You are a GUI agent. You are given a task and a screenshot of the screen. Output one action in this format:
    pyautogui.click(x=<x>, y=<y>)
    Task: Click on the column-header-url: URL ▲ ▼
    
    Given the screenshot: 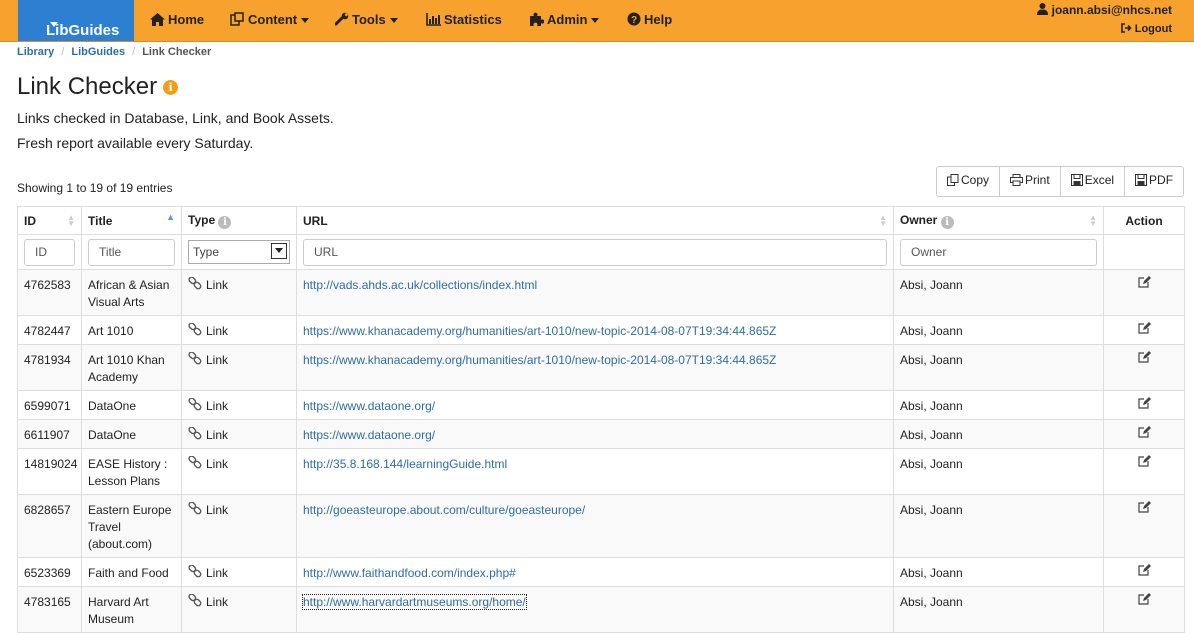 What is the action you would take?
    pyautogui.click(x=595, y=220)
    